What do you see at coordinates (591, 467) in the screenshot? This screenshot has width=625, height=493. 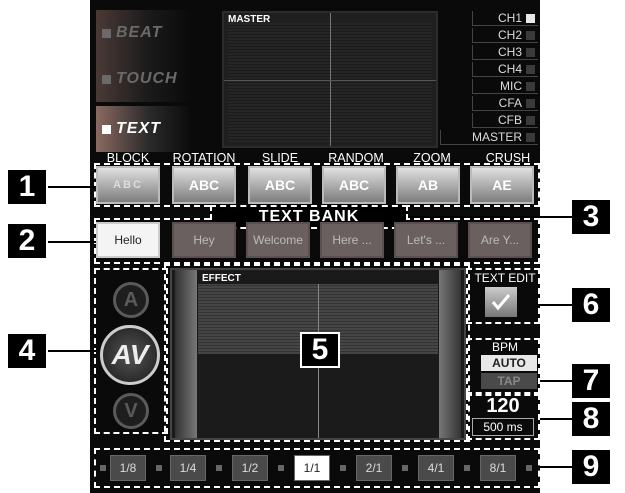 I see `callout-9: 9` at bounding box center [591, 467].